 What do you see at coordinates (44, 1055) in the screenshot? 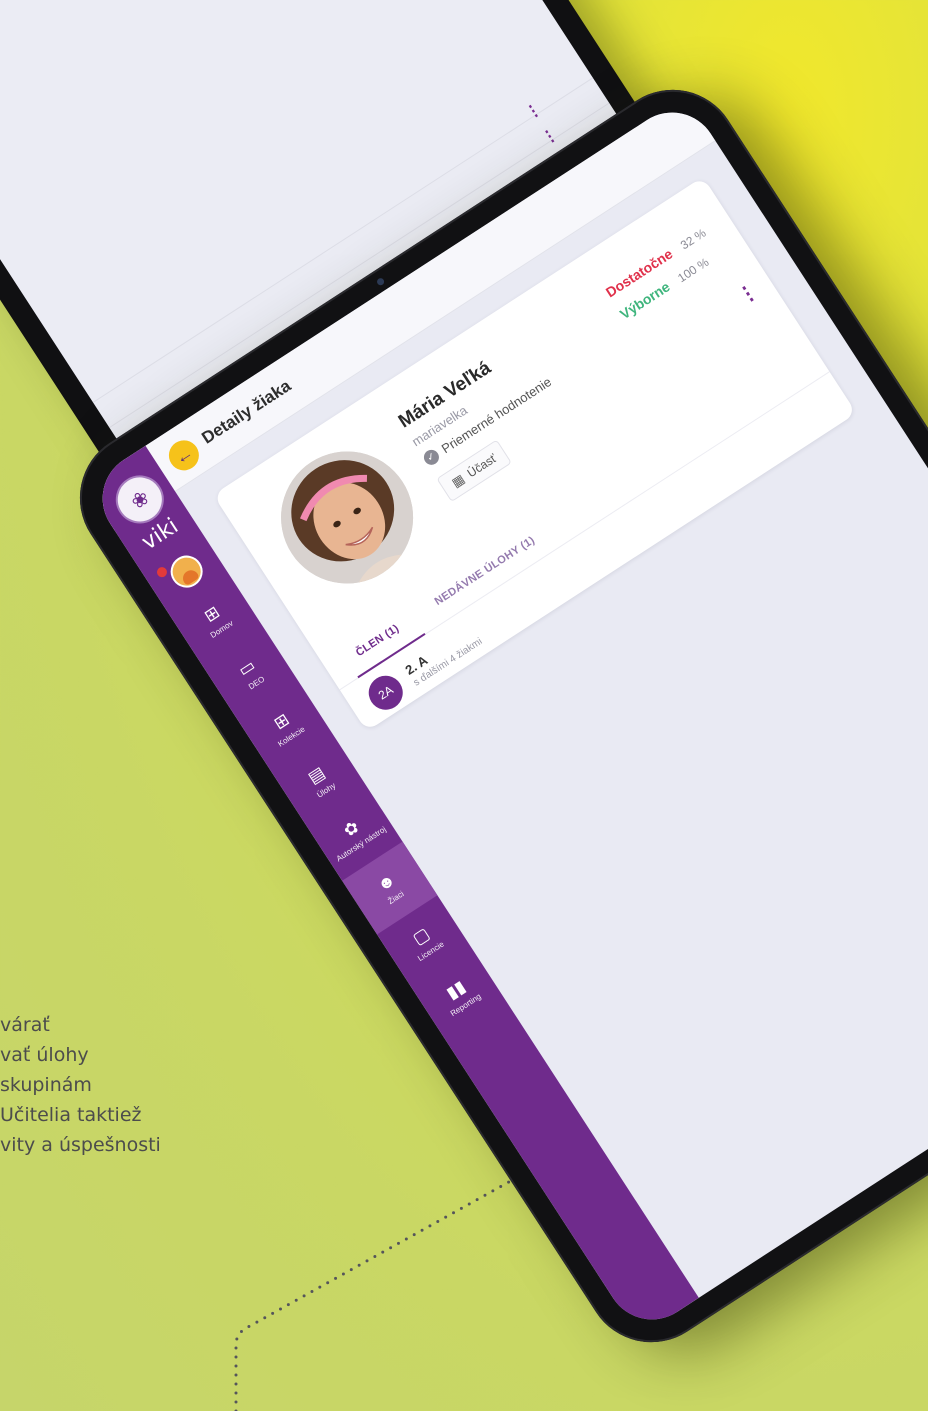
I see `bg-line: vať úlohy` at bounding box center [44, 1055].